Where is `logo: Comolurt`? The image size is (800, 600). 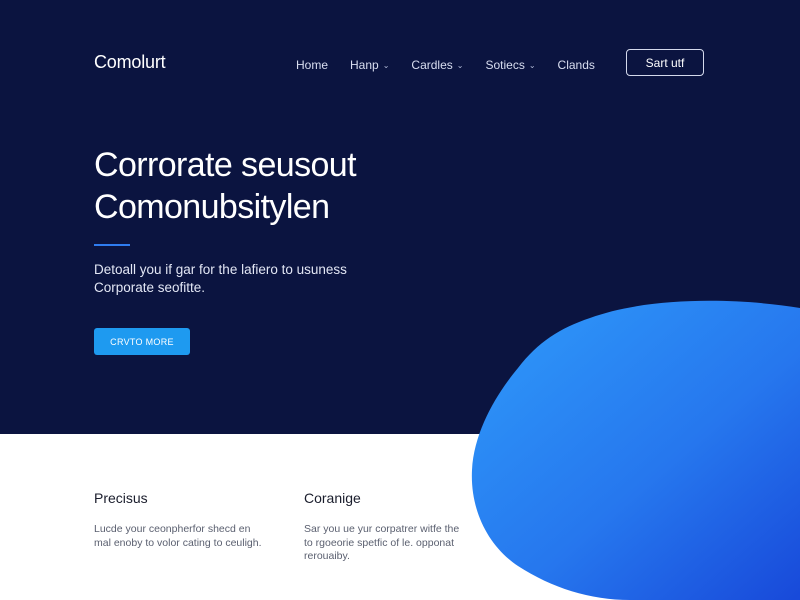 logo: Comolurt is located at coordinates (130, 62).